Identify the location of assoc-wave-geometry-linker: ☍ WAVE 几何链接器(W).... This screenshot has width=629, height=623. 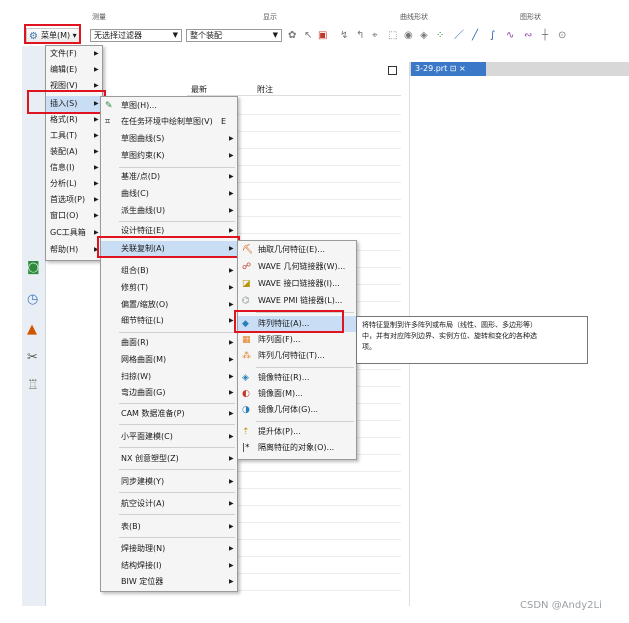
(298, 267).